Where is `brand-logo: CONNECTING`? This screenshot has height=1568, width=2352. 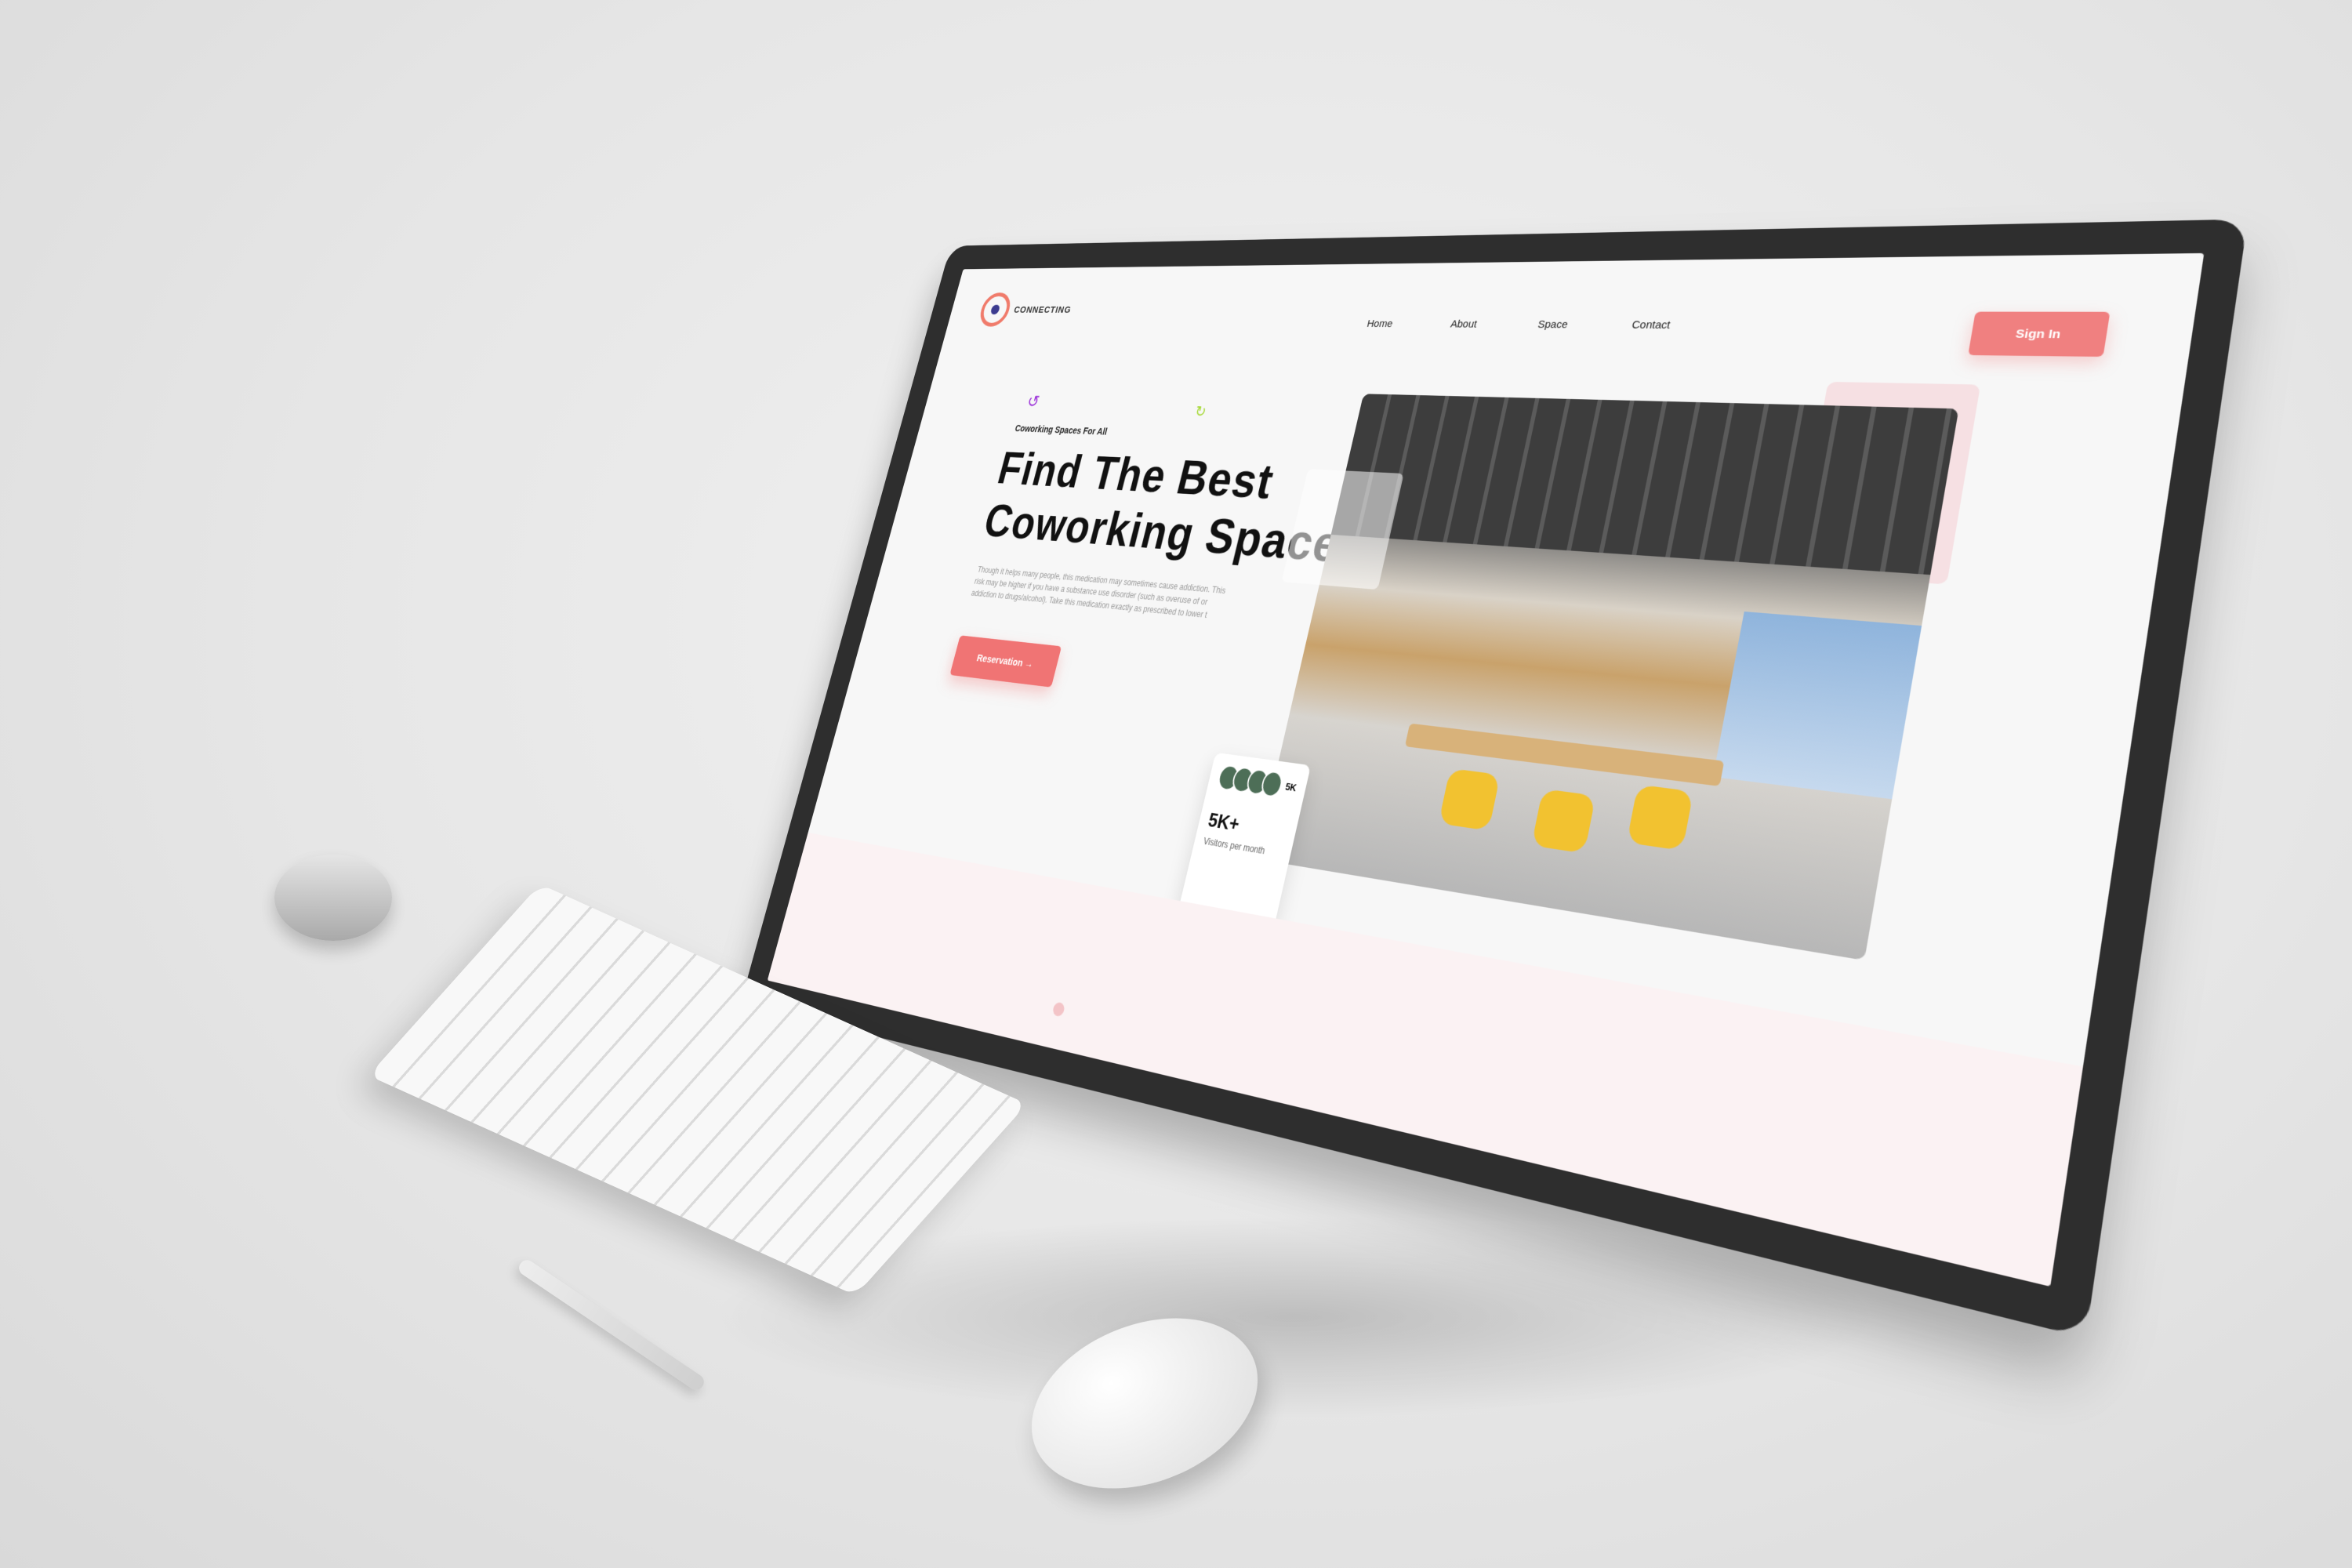 brand-logo: CONNECTING is located at coordinates (1026, 309).